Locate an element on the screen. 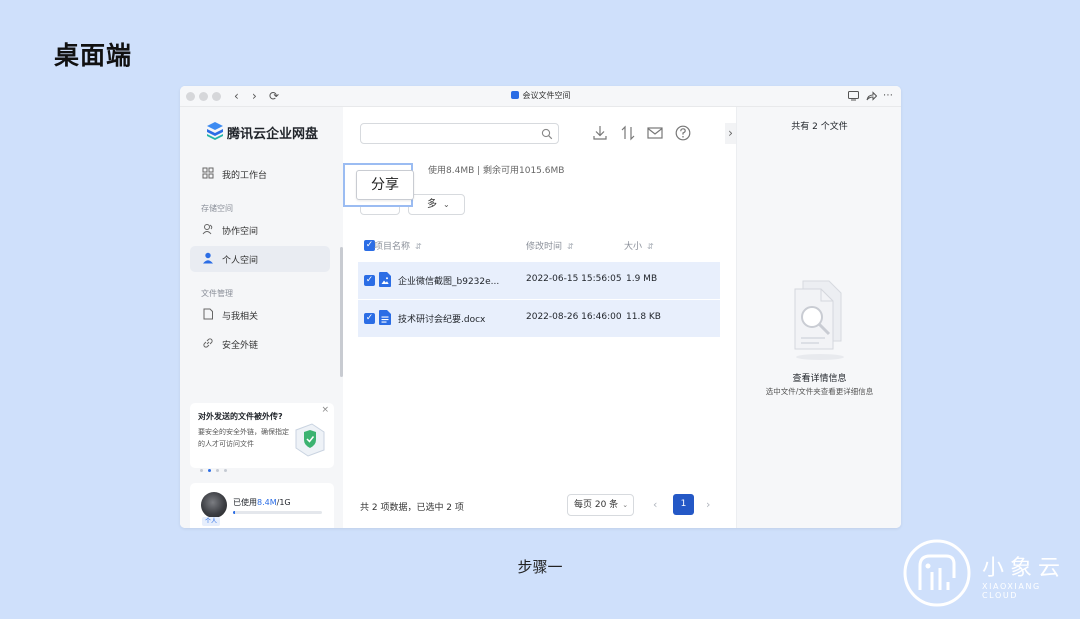  promo-description: 要安全的安全外链，确保指定的人才可访问文件 is located at coordinates (243, 438).